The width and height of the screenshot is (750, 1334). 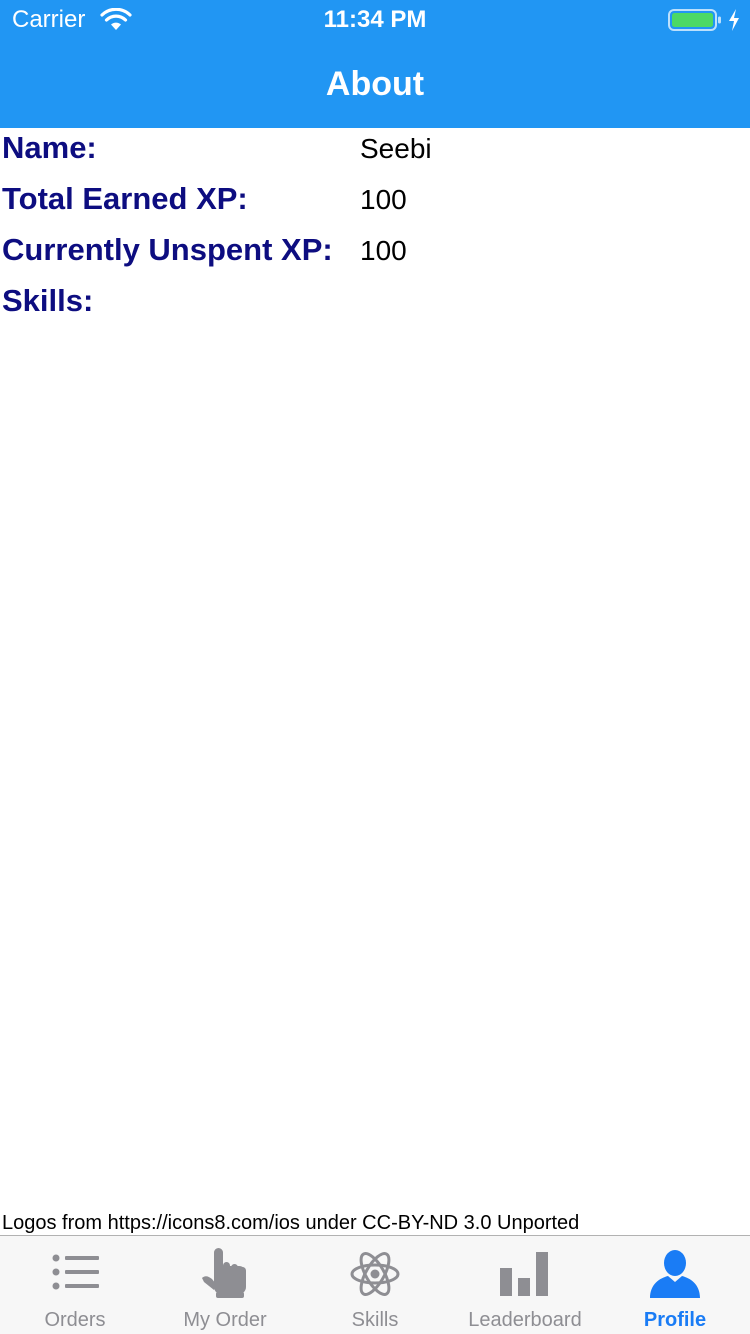 I want to click on status-time: 11:34 PM, so click(x=375, y=19).